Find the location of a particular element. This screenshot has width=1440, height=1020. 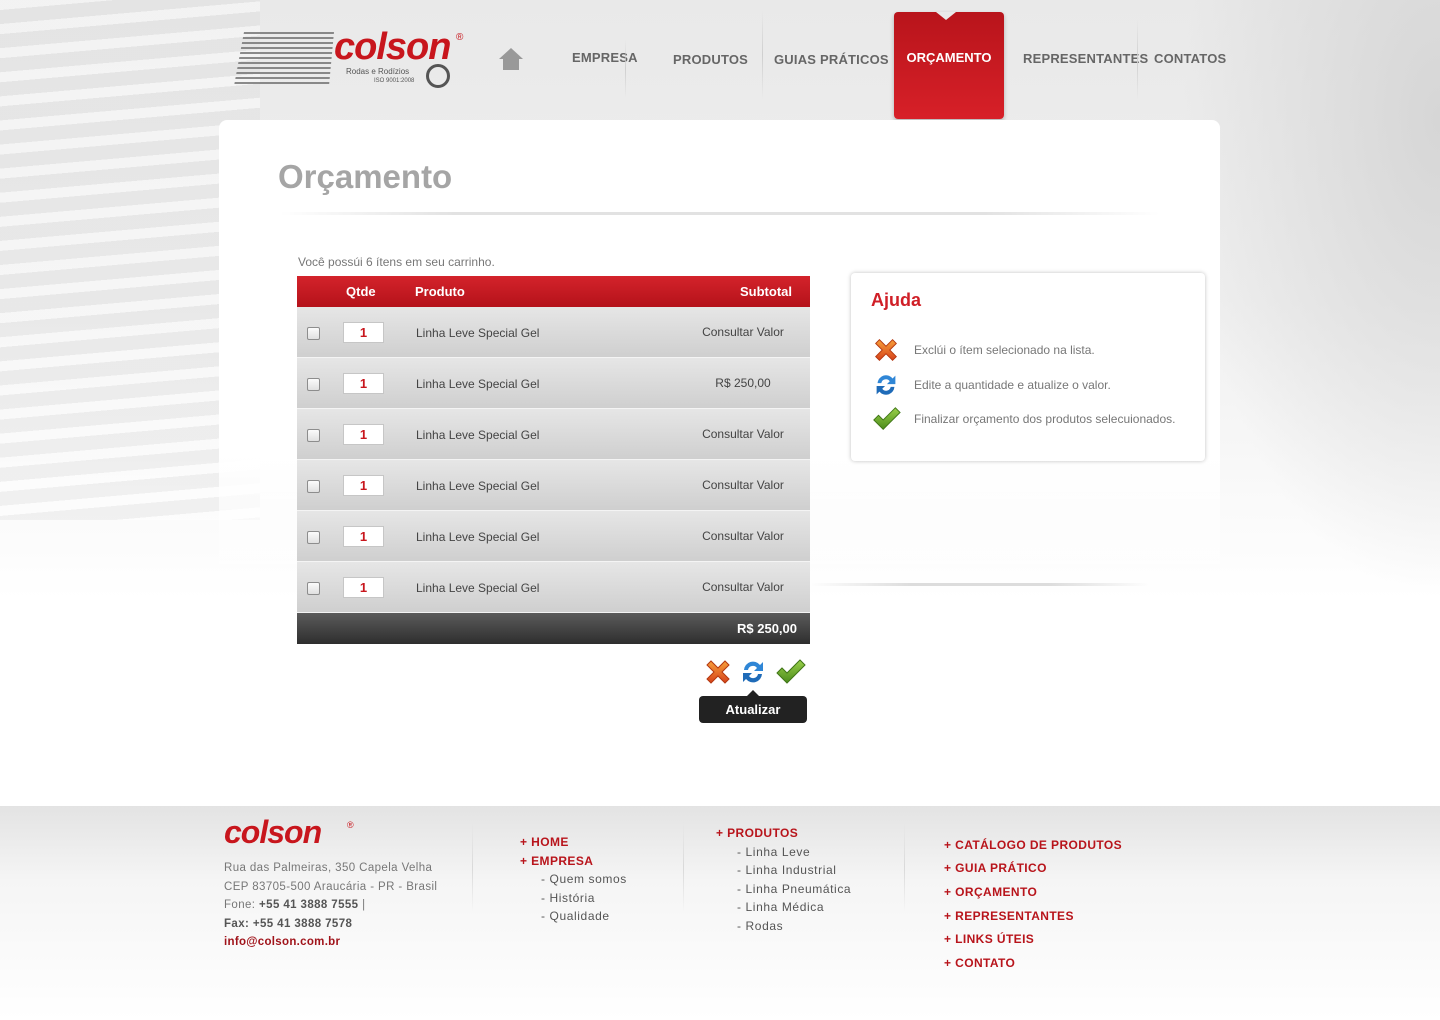

cart-table-header: Qtde Produto Subtotal is located at coordinates (553, 291).